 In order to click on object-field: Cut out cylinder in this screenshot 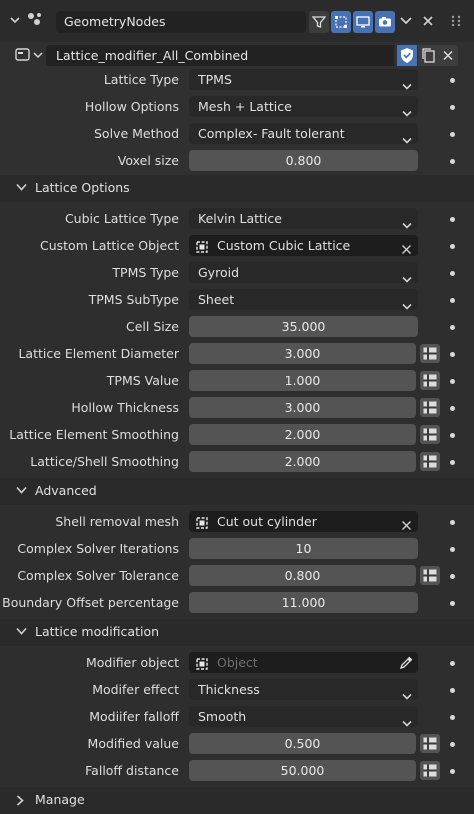, I will do `click(303, 521)`.